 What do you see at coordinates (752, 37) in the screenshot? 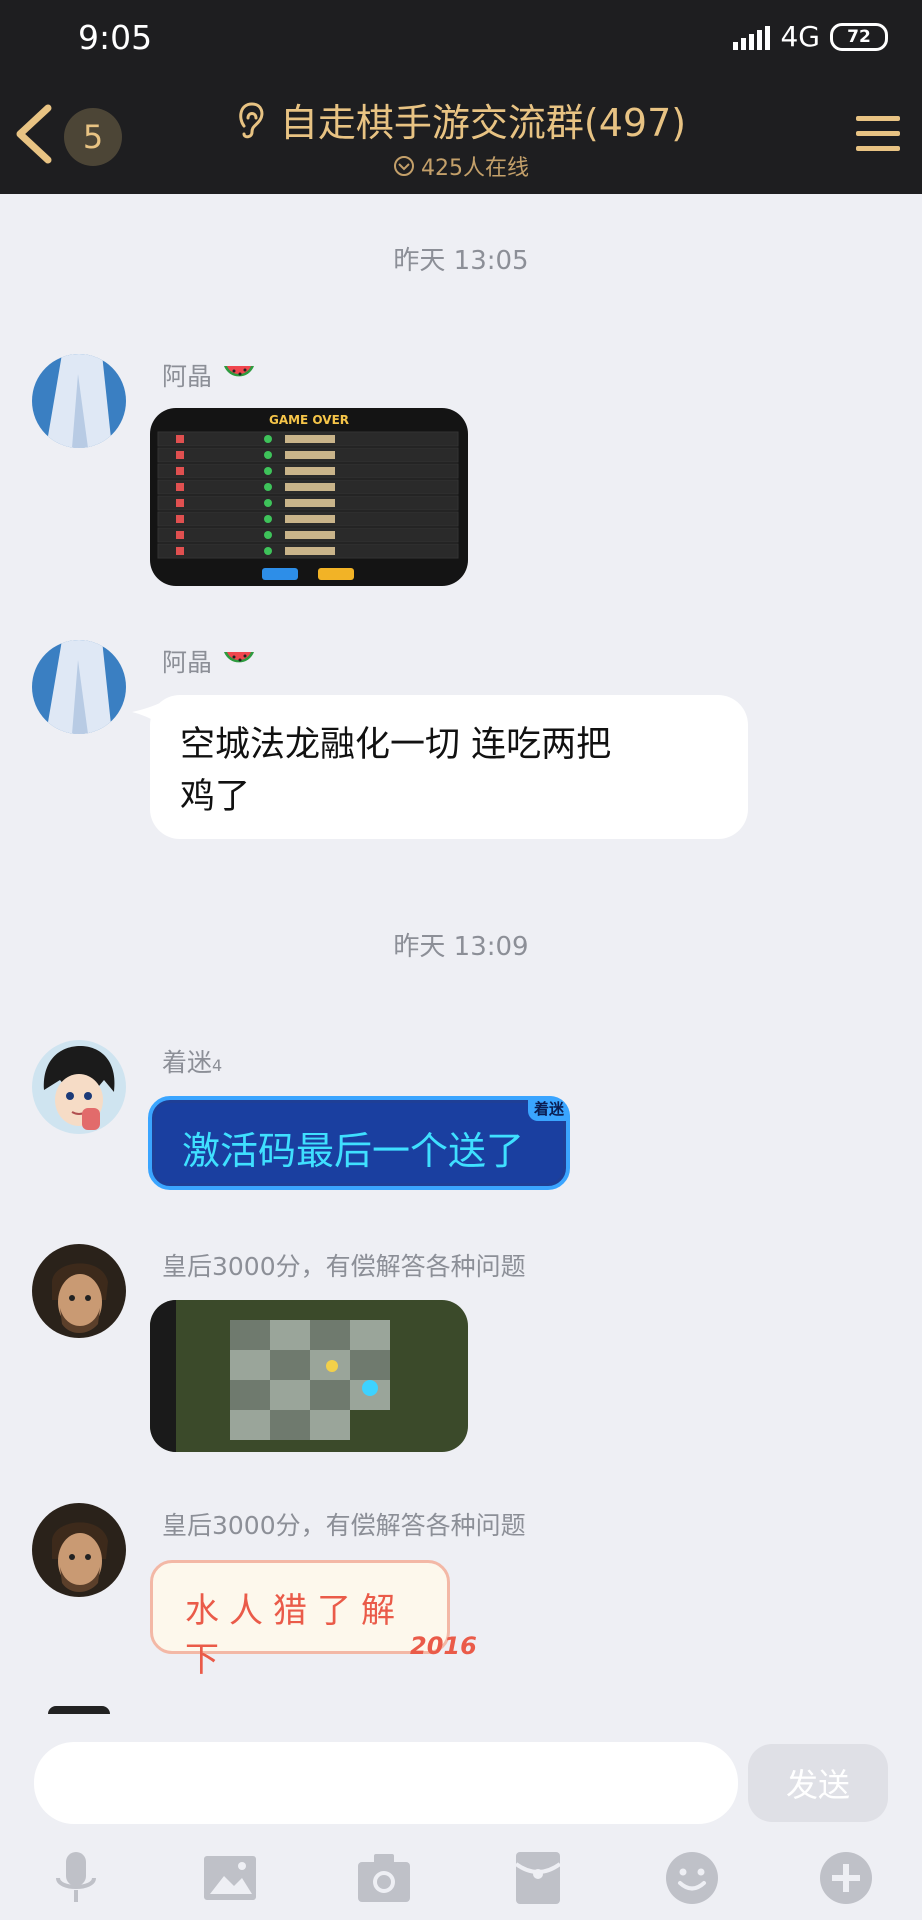
I see `signal-icon` at bounding box center [752, 37].